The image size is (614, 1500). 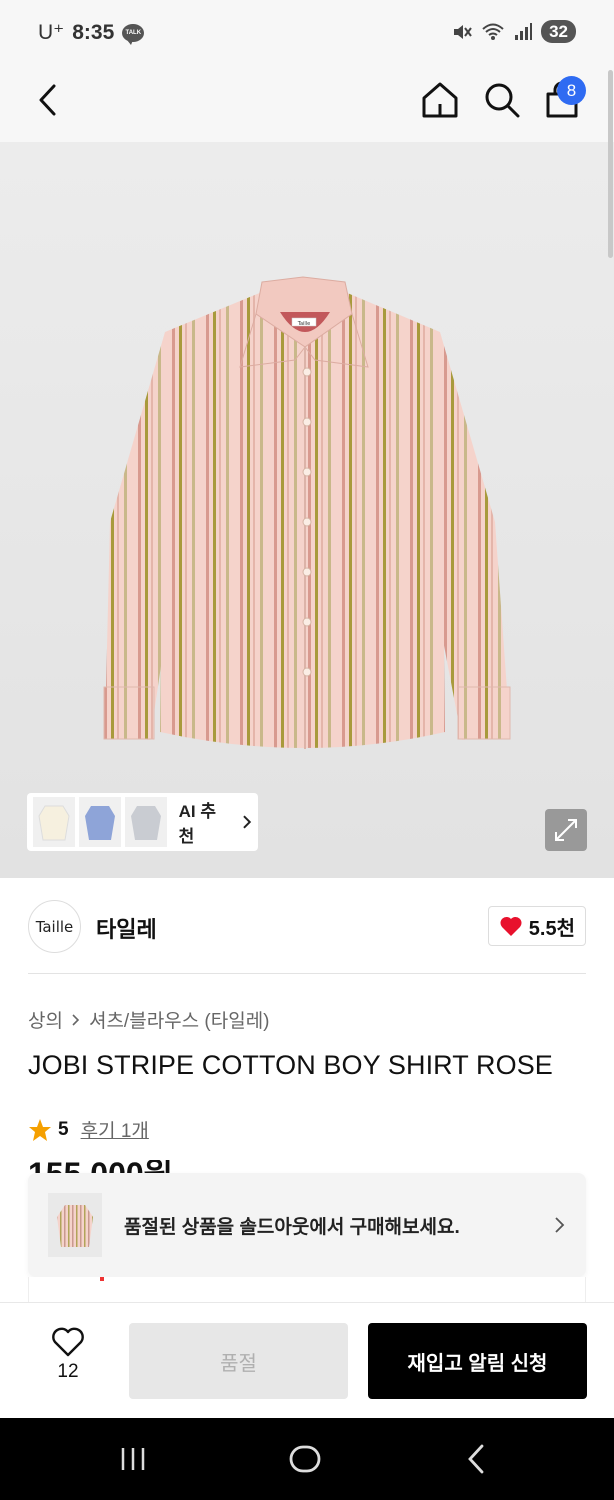 What do you see at coordinates (307, 103) in the screenshot?
I see `top-navigation` at bounding box center [307, 103].